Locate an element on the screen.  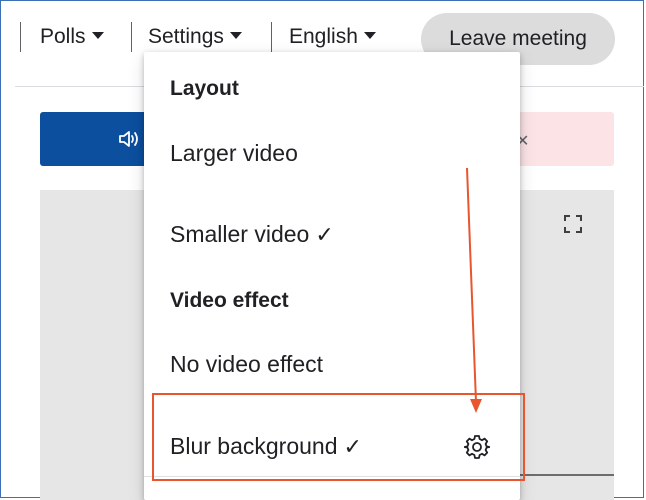
larger-video-option: Larger video is located at coordinates (234, 153).